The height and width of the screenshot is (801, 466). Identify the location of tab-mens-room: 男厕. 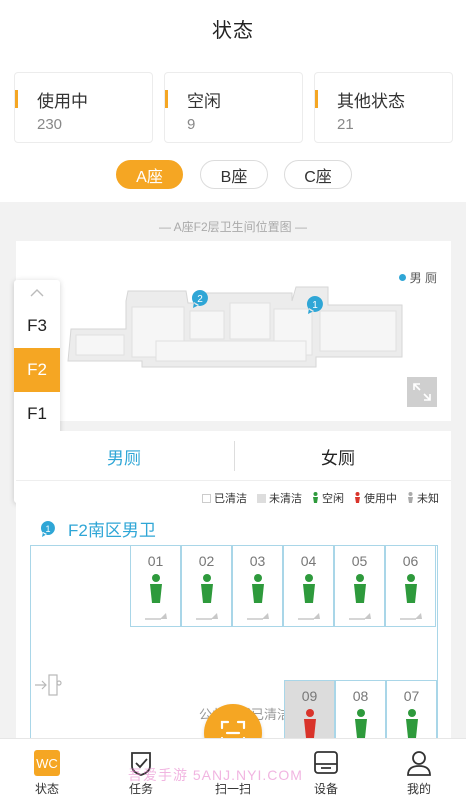
(124, 456).